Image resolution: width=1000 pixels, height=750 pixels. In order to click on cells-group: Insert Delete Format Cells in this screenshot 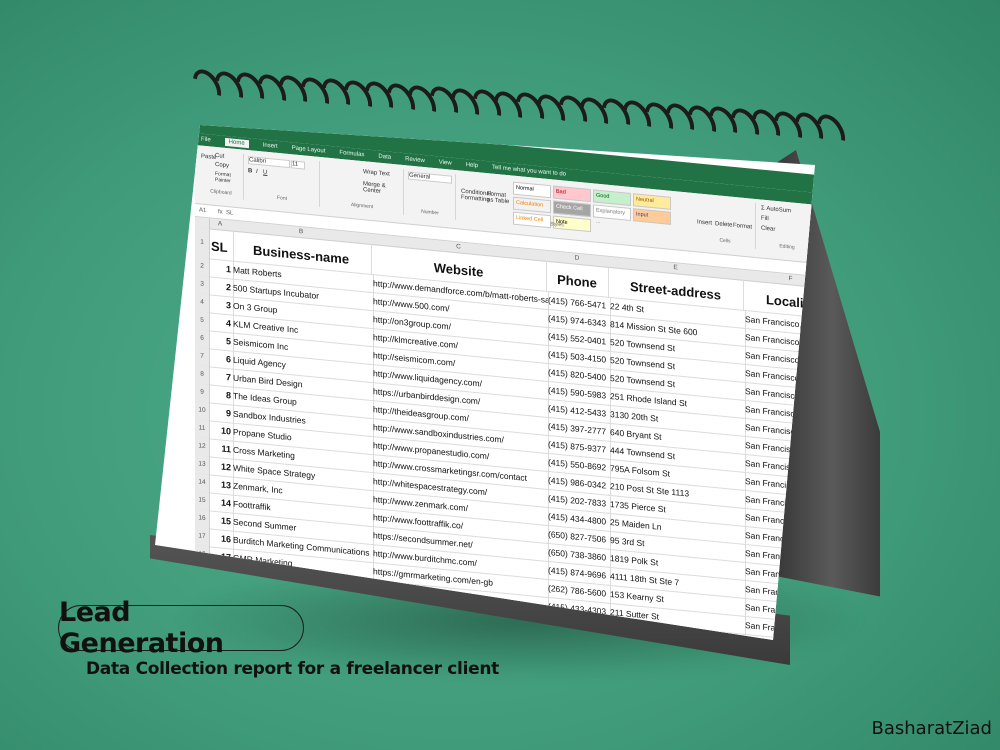, I will do `click(725, 223)`.